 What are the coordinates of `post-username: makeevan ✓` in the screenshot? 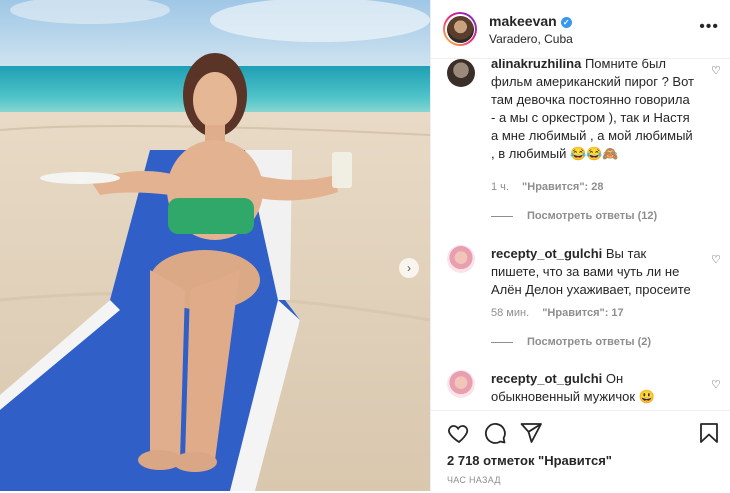 It's located at (530, 21).